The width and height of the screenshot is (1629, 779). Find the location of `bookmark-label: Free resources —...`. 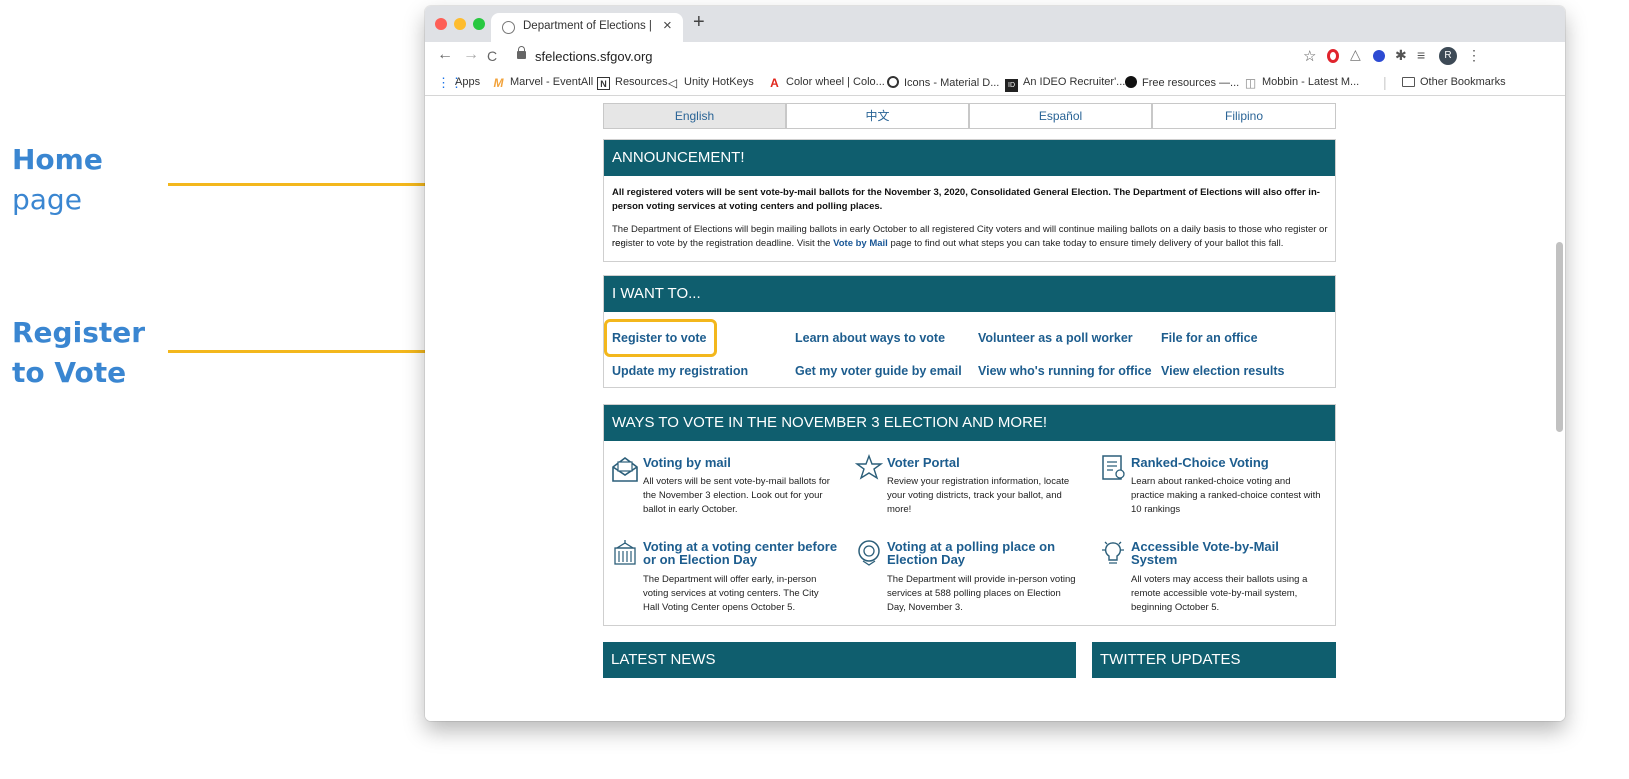

bookmark-label: Free resources —... is located at coordinates (1191, 83).